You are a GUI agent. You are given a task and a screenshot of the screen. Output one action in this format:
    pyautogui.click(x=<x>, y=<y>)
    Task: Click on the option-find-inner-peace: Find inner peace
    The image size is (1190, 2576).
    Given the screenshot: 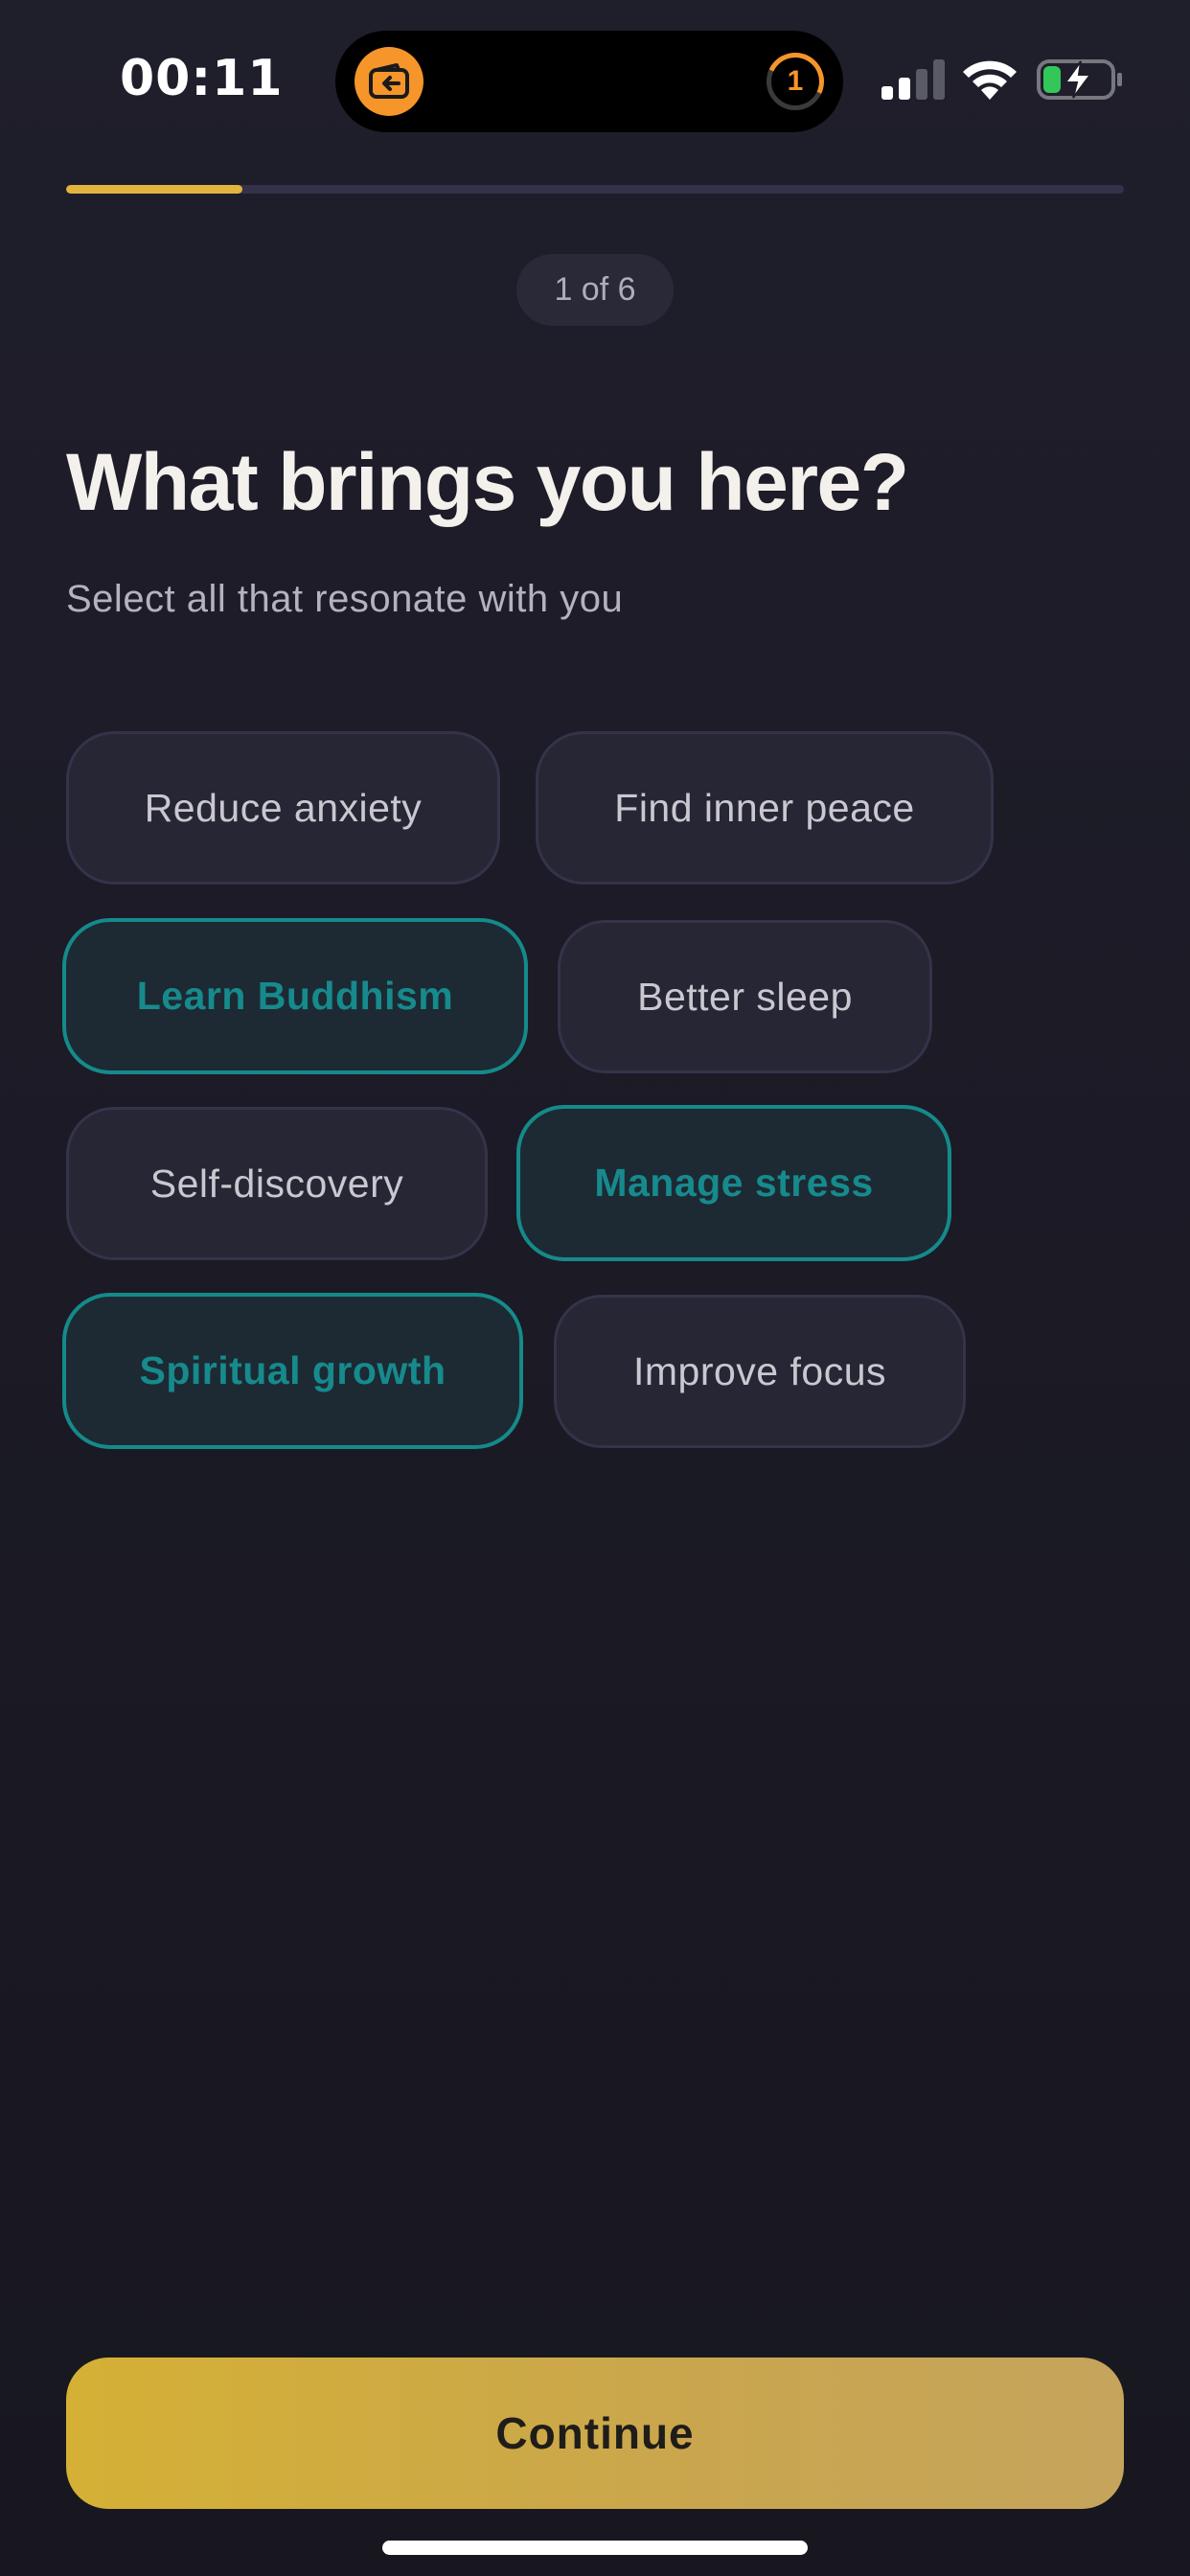 What is the action you would take?
    pyautogui.click(x=765, y=808)
    